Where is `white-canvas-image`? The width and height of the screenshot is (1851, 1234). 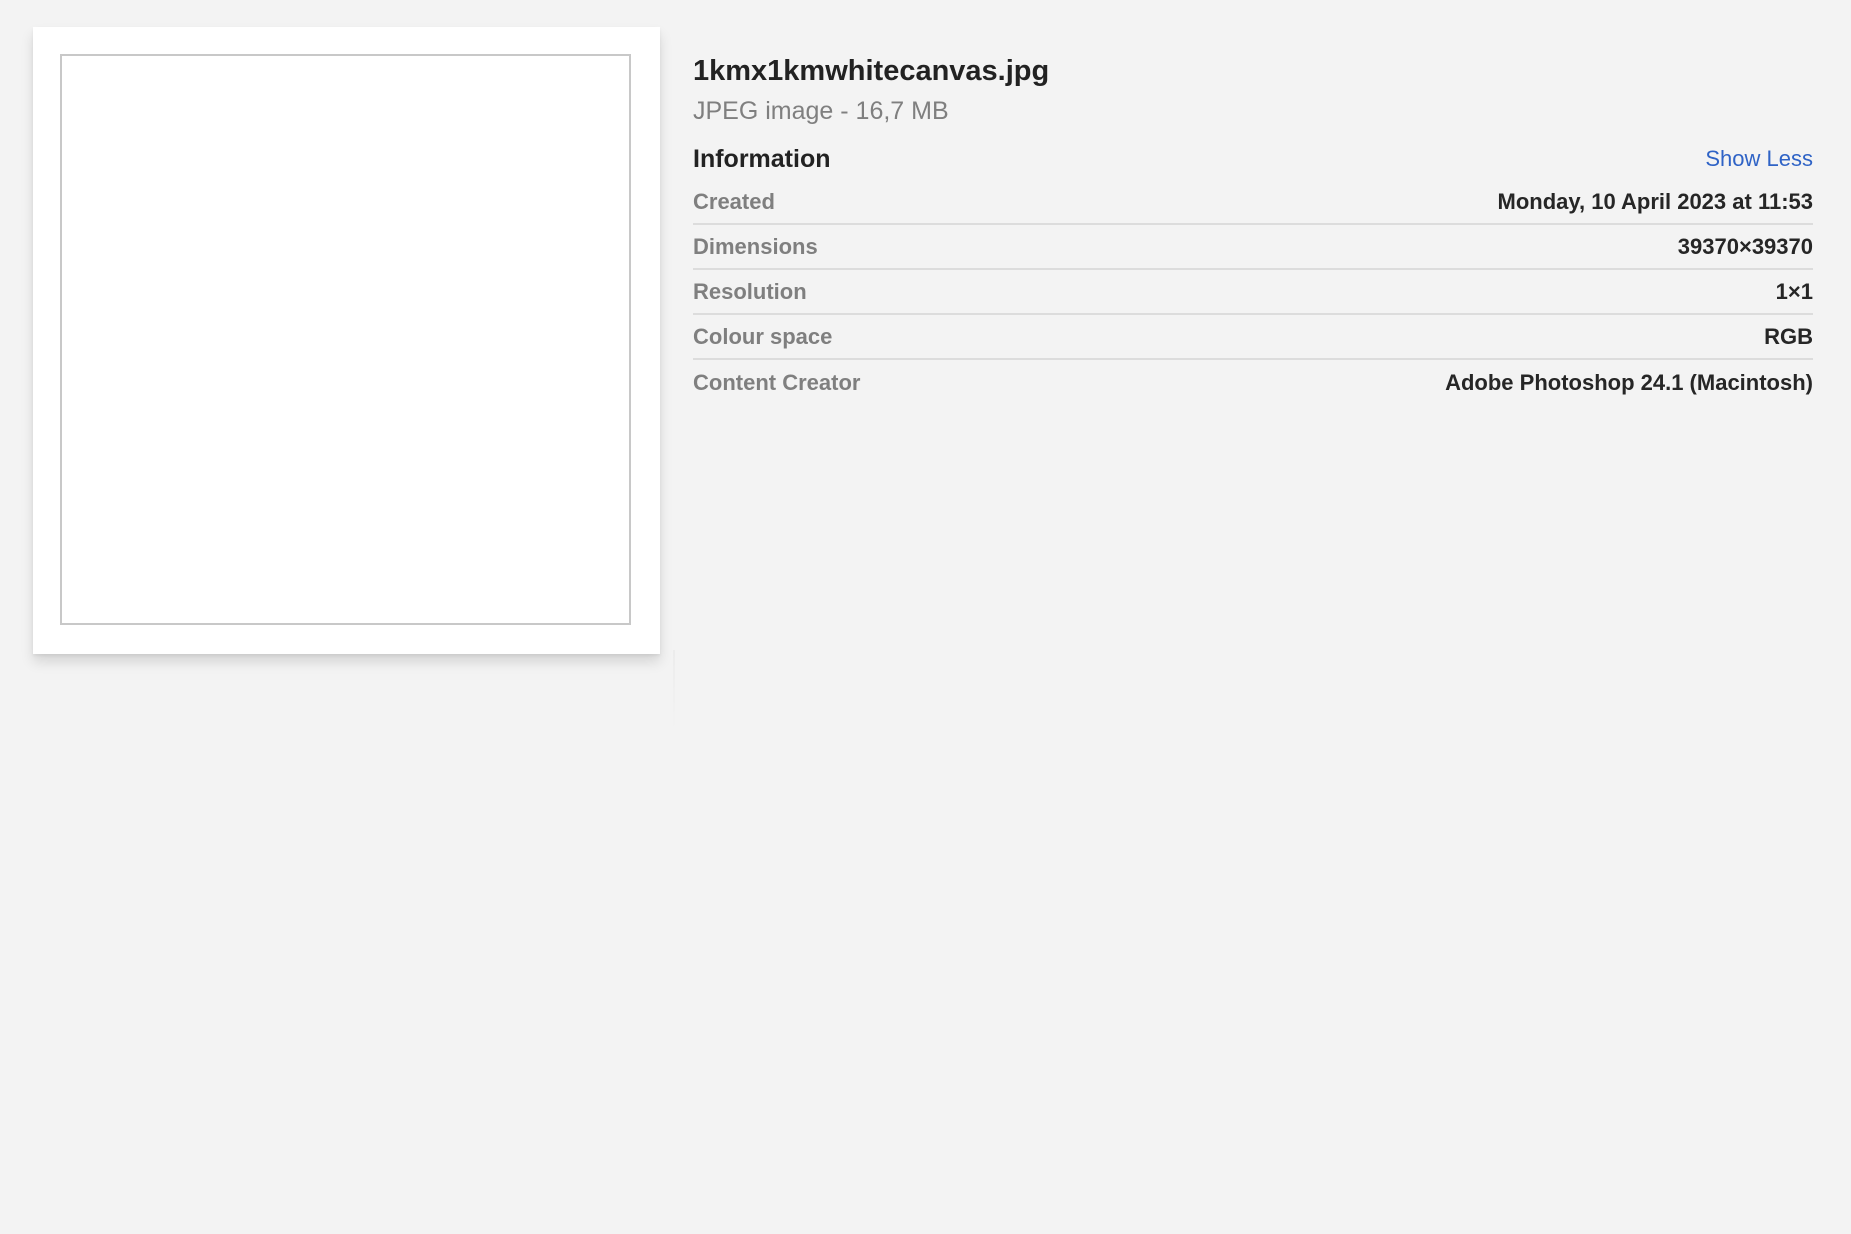
white-canvas-image is located at coordinates (345, 339).